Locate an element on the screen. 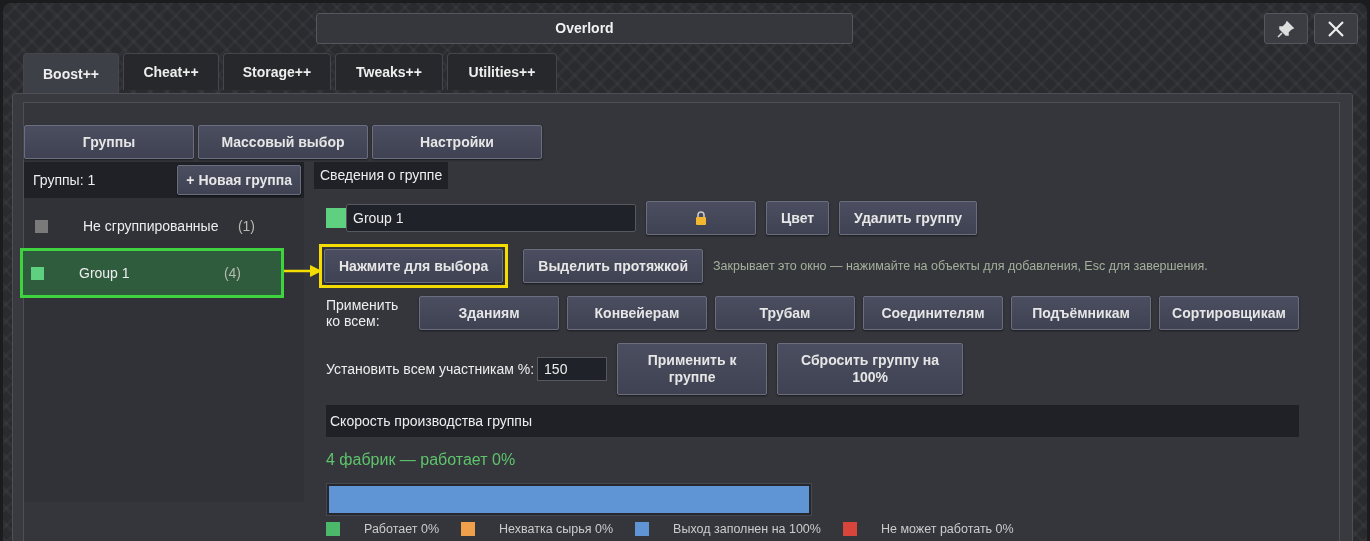  set-percent-label: Установить всем участникам %: is located at coordinates (430, 369).